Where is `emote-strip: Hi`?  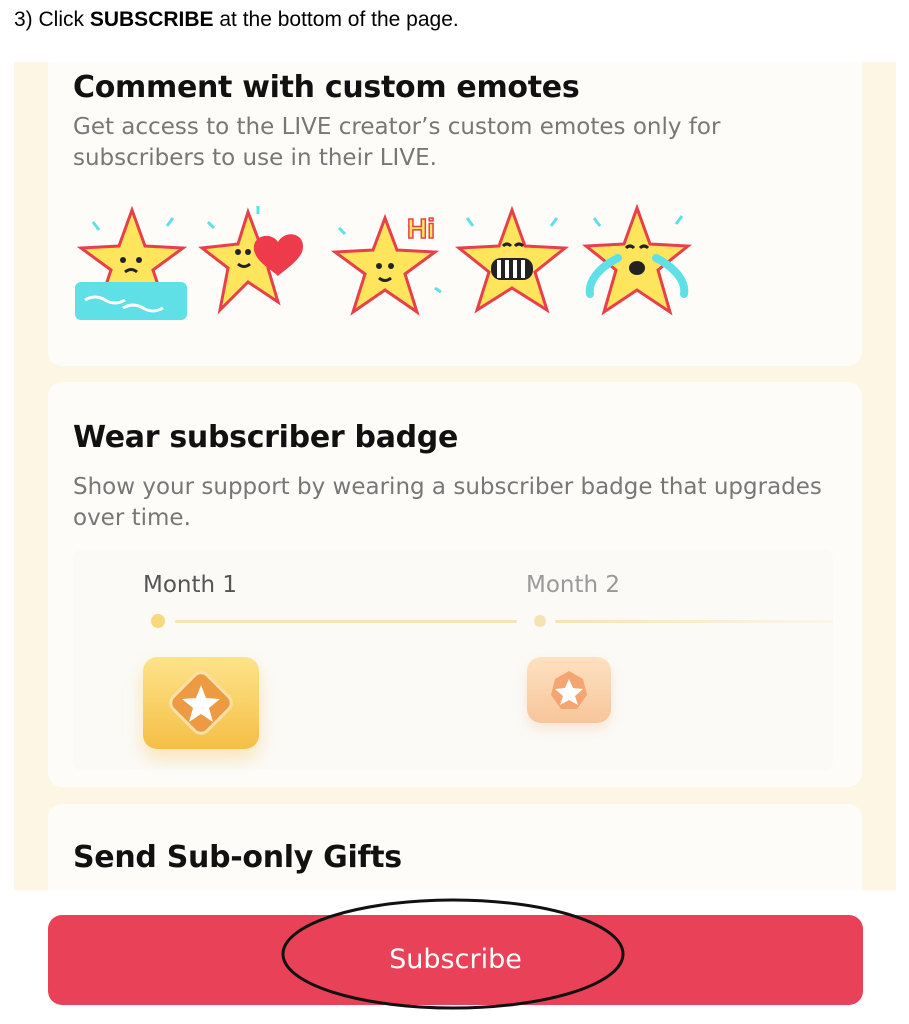
emote-strip: Hi is located at coordinates (393, 264).